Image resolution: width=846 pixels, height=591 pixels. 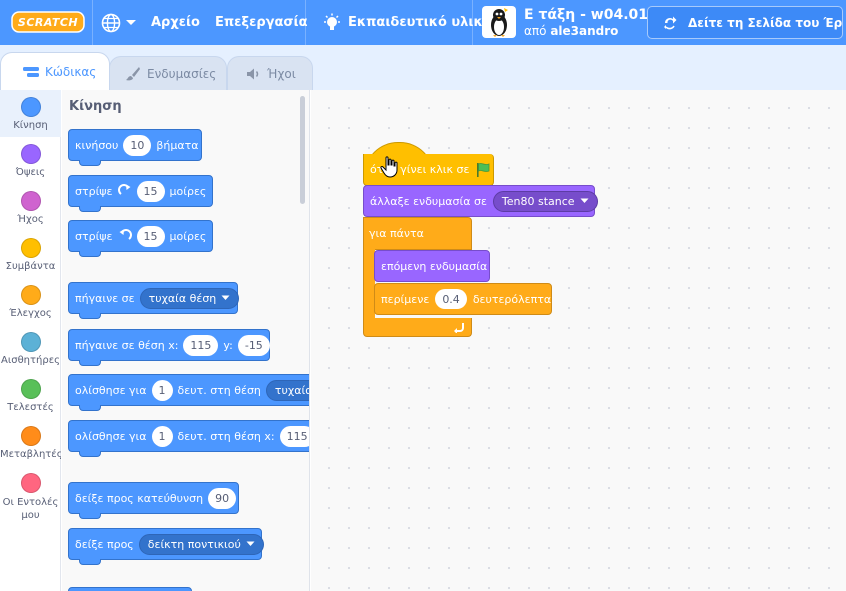 I want to click on go-to-dropdown: τυχαία θέση, so click(x=189, y=298).